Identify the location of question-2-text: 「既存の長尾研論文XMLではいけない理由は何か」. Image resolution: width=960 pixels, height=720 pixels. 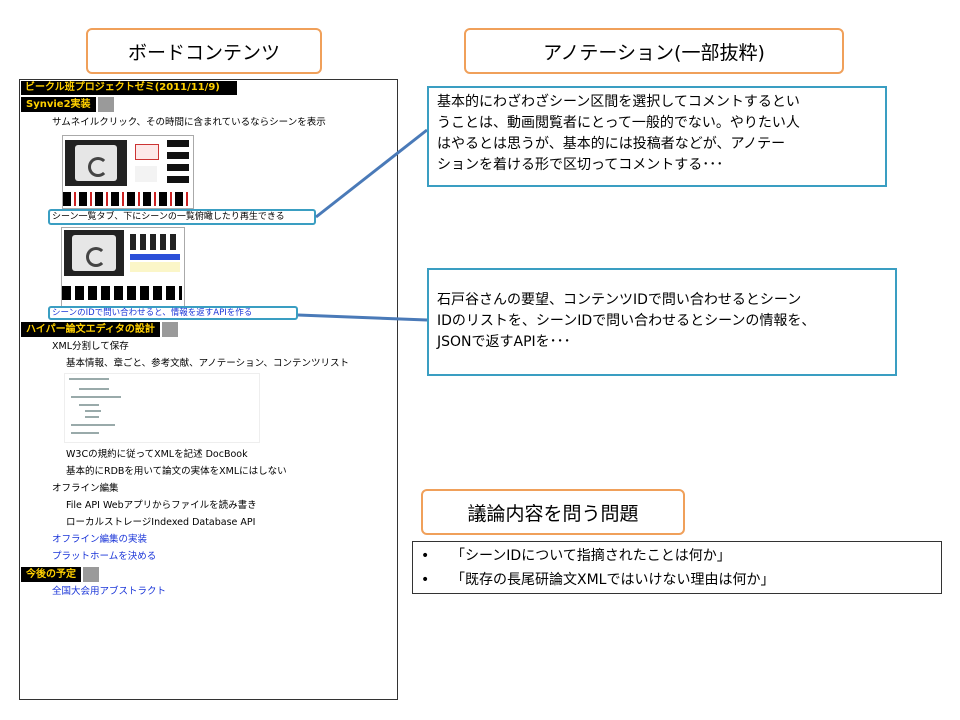
(613, 580).